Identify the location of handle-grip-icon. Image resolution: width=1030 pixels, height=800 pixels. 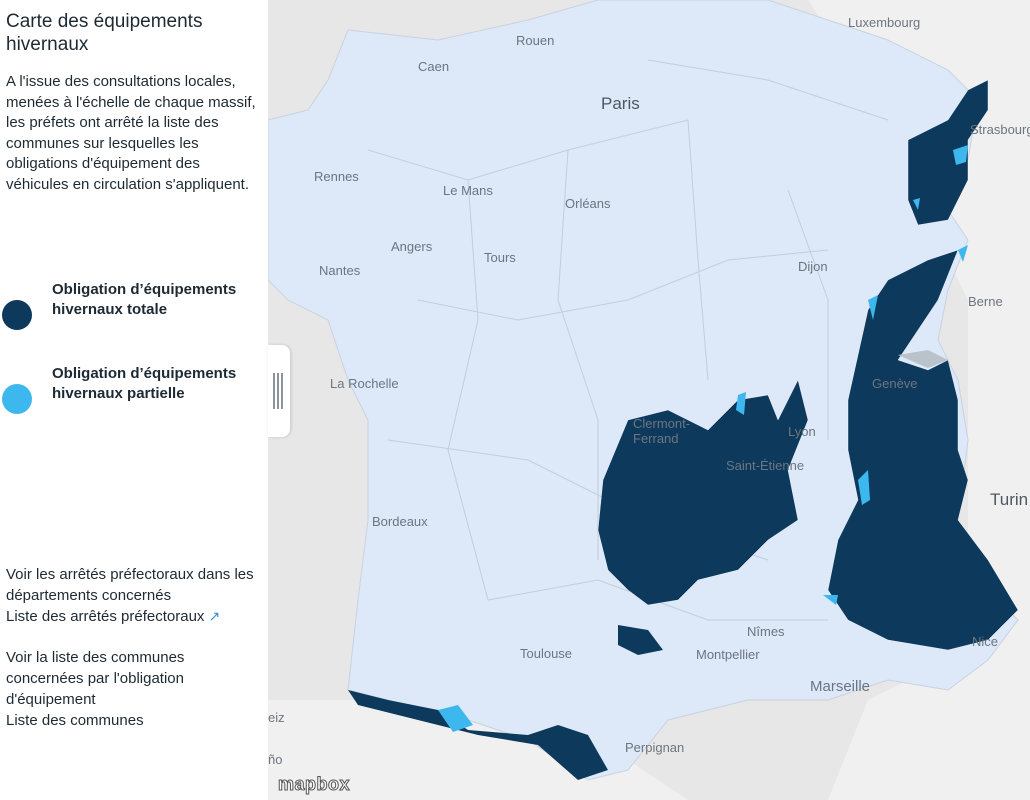
(274, 391).